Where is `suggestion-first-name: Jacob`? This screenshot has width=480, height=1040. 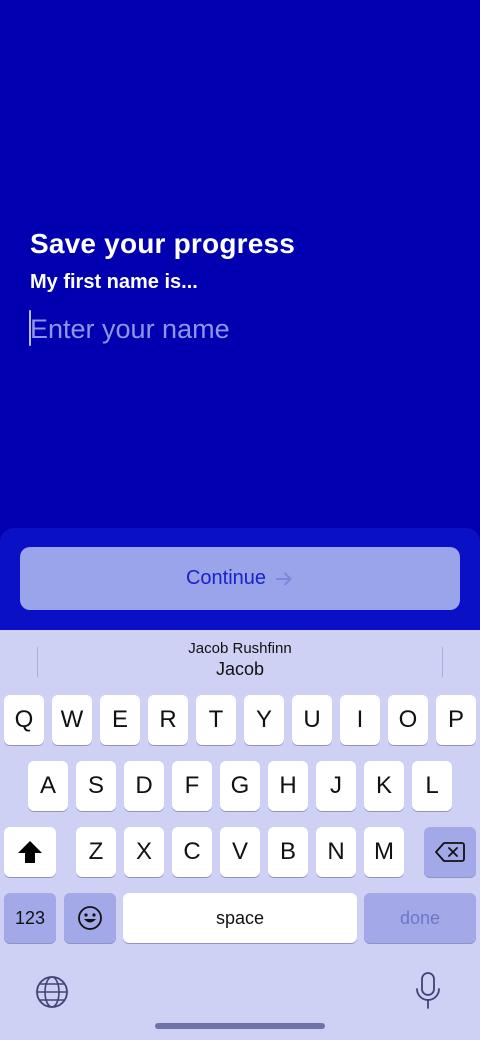
suggestion-first-name: Jacob is located at coordinates (240, 669).